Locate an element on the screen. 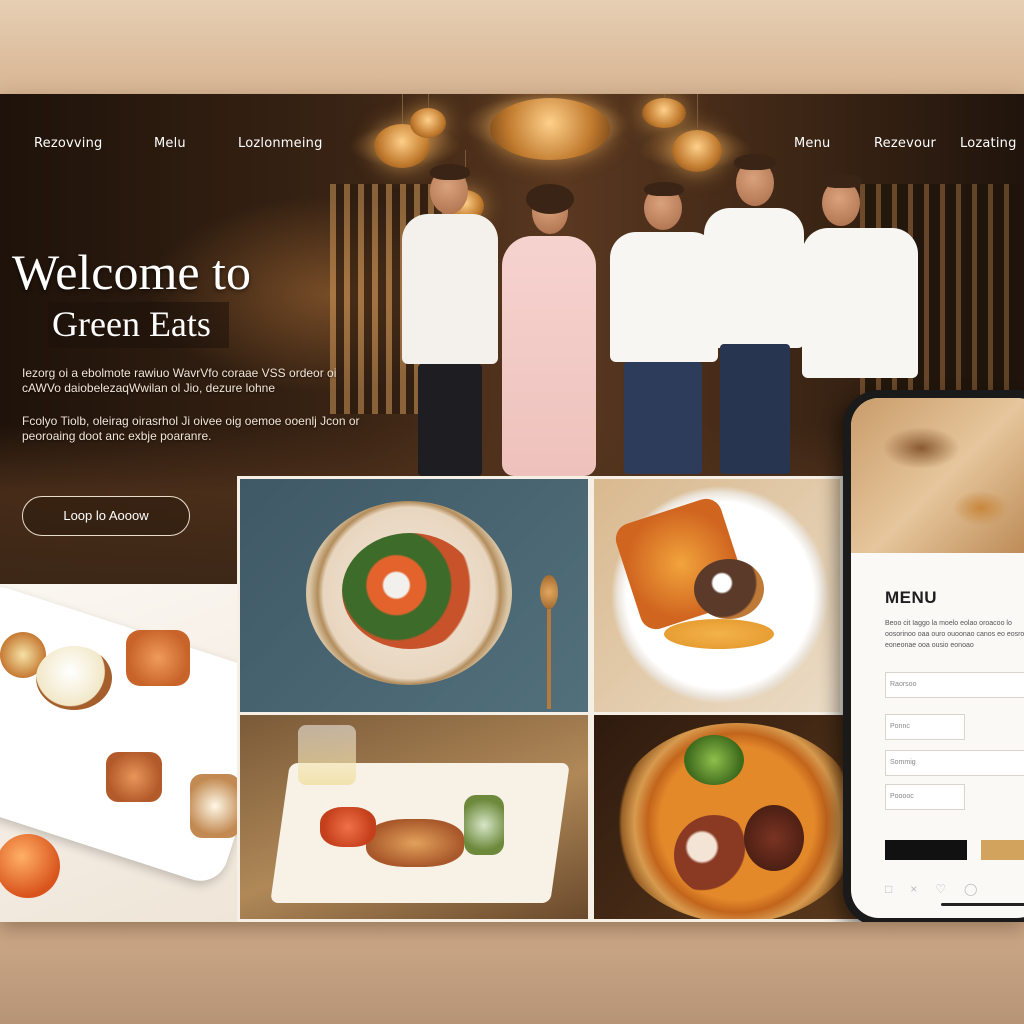 This screenshot has width=1024, height=1024. hero-subtitle: Green Eats is located at coordinates (138, 325).